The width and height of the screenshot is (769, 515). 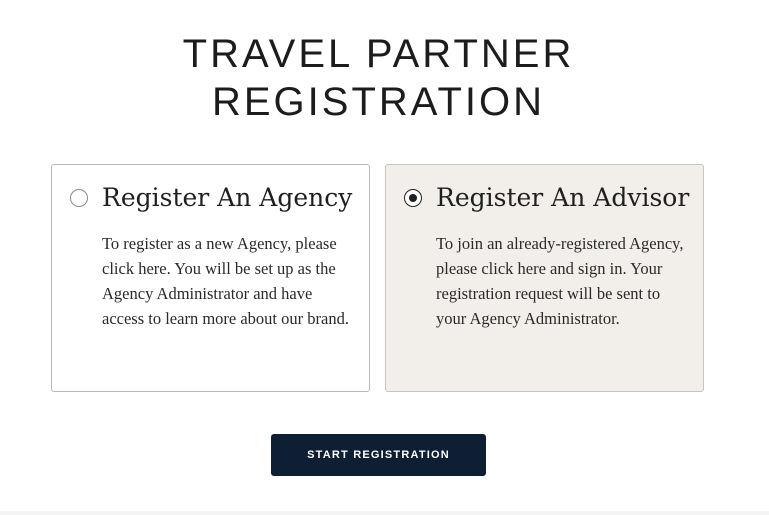 I want to click on agency-radio-button, so click(x=79, y=198).